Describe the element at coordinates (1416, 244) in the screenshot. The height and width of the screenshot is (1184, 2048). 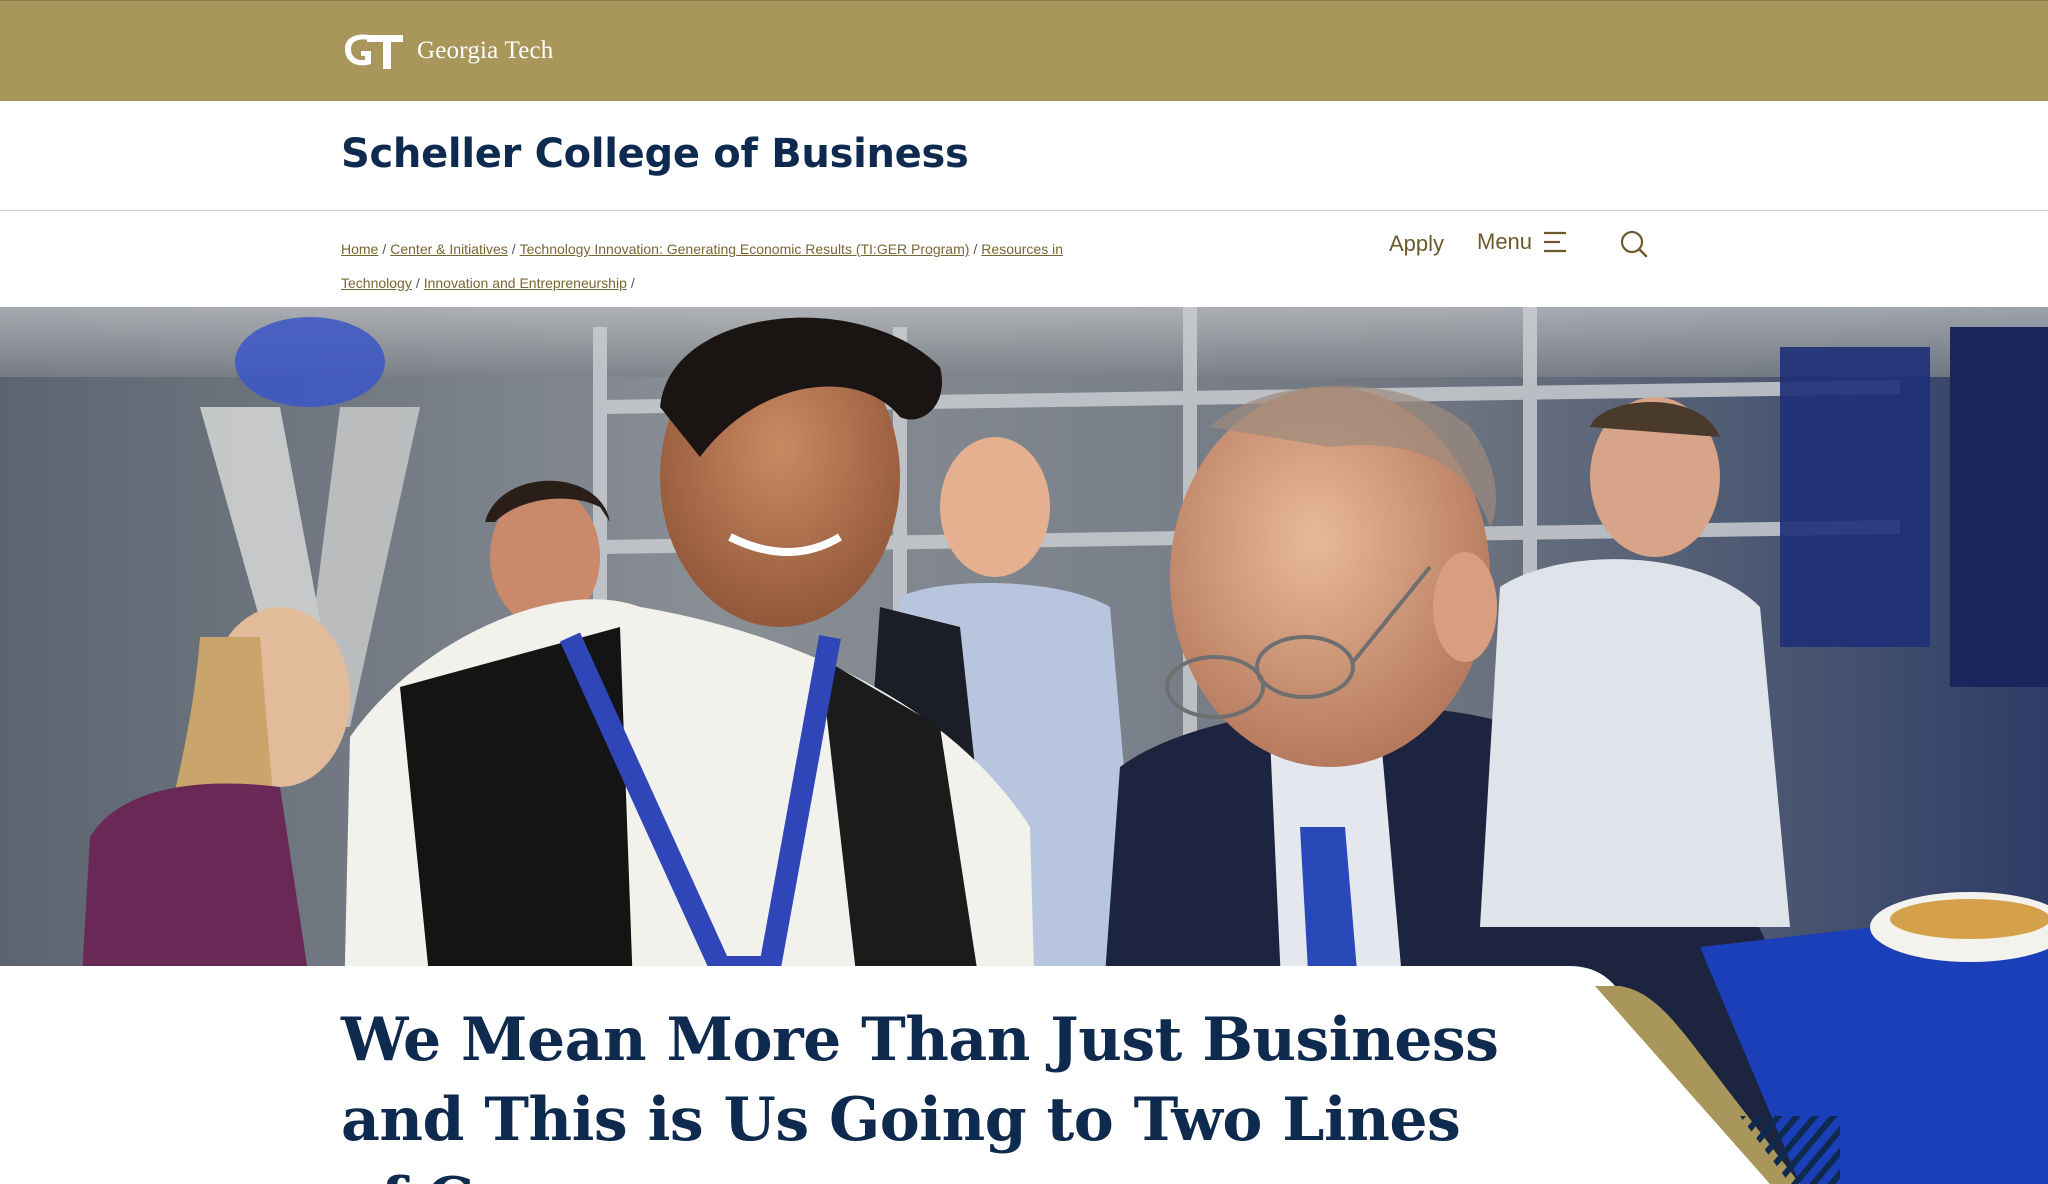
I see `apply-link: Apply` at that location.